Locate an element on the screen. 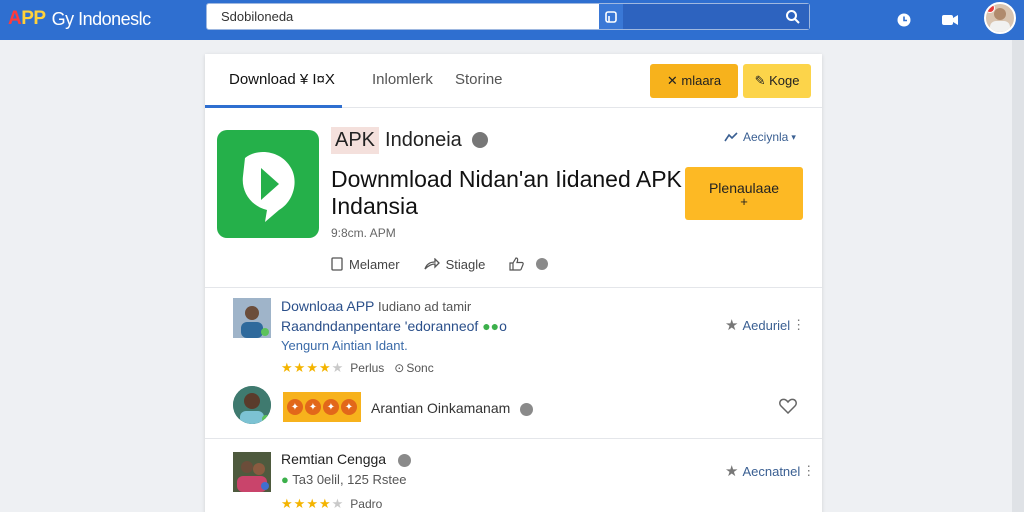  app-title-row: APK Indoneia is located at coordinates (409, 140).